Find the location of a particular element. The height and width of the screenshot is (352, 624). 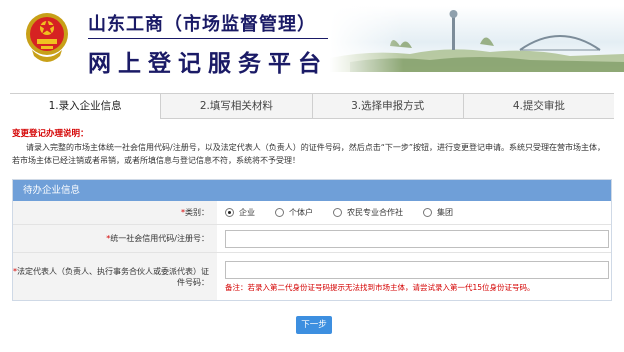

site-subtitle: 网上登记服务平台 is located at coordinates (208, 63).